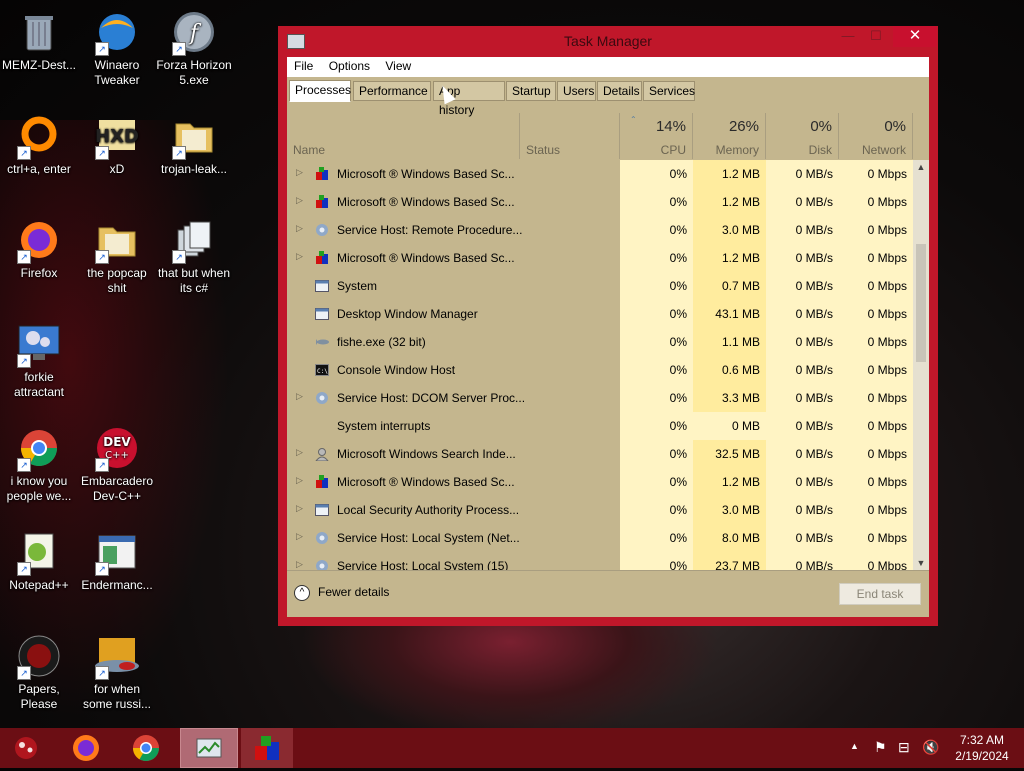 This screenshot has height=771, width=1024. What do you see at coordinates (209, 748) in the screenshot?
I see `taskbar-task-manager` at bounding box center [209, 748].